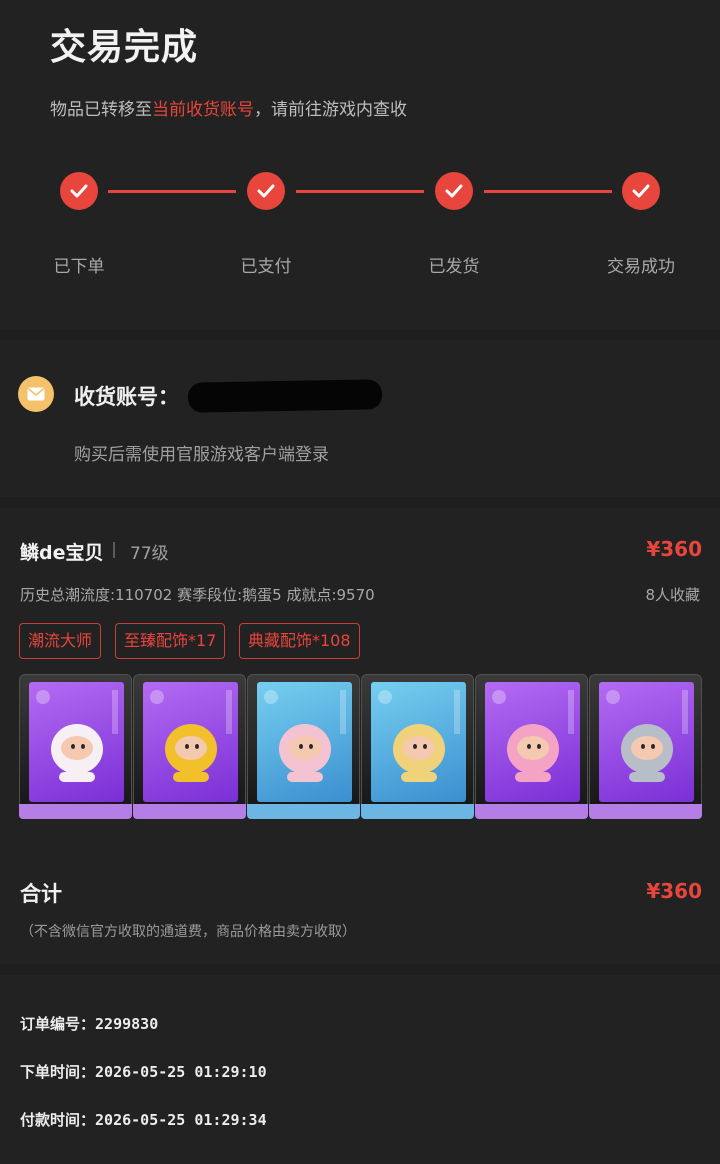  I want to click on step-label-shipped: 已发货, so click(454, 267).